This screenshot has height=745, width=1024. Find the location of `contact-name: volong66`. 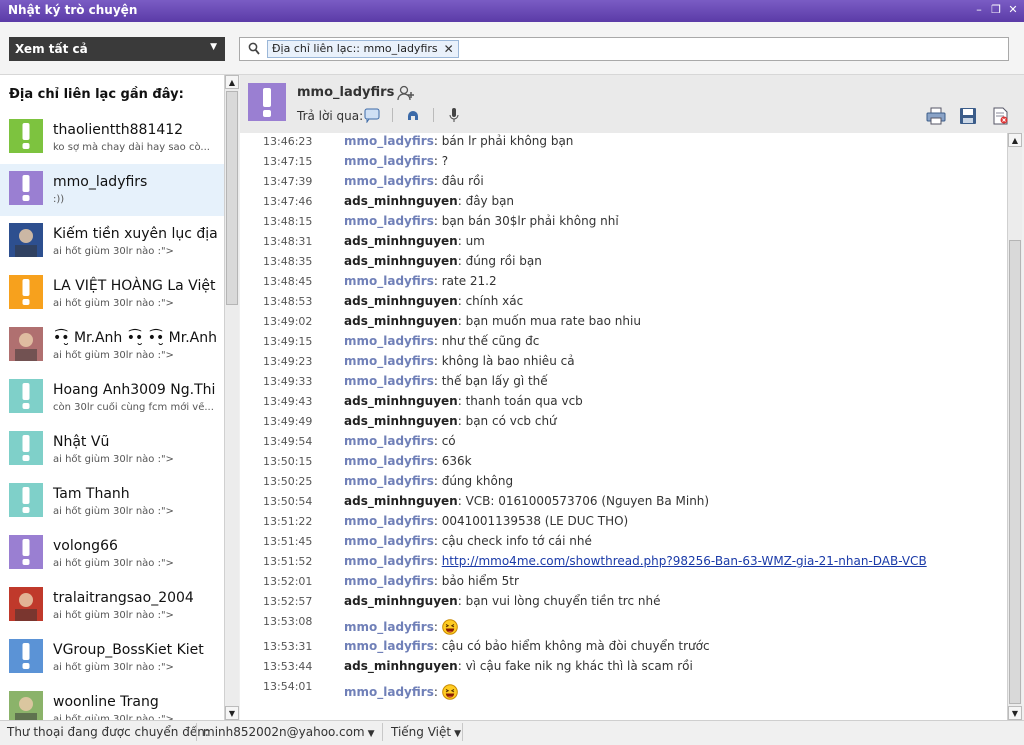

contact-name: volong66 is located at coordinates (85, 546).